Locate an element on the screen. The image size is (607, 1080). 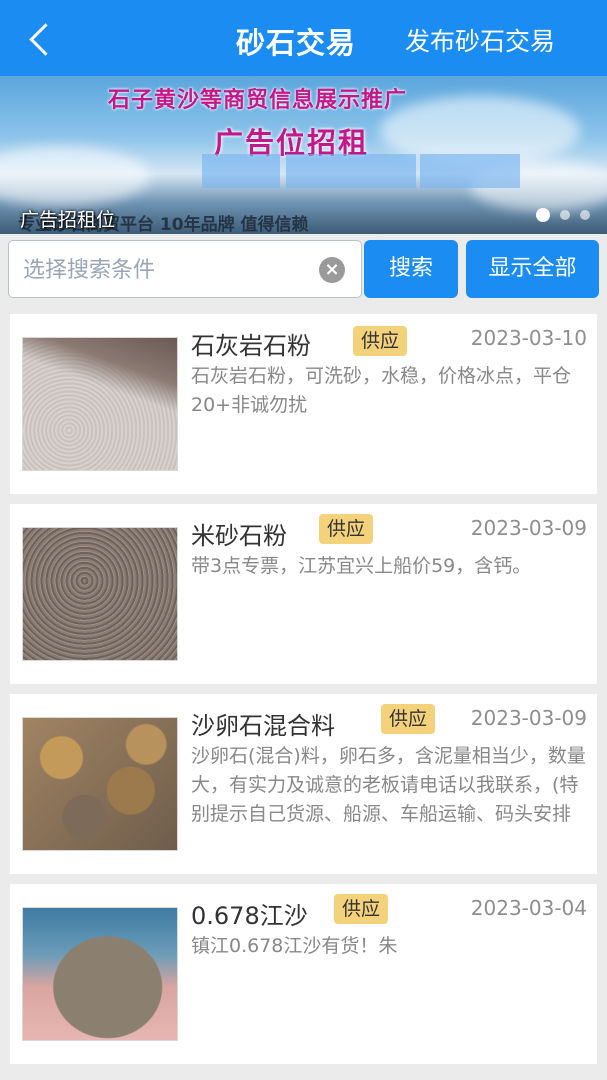
item-title: 沙卵石混合料 is located at coordinates (263, 726).